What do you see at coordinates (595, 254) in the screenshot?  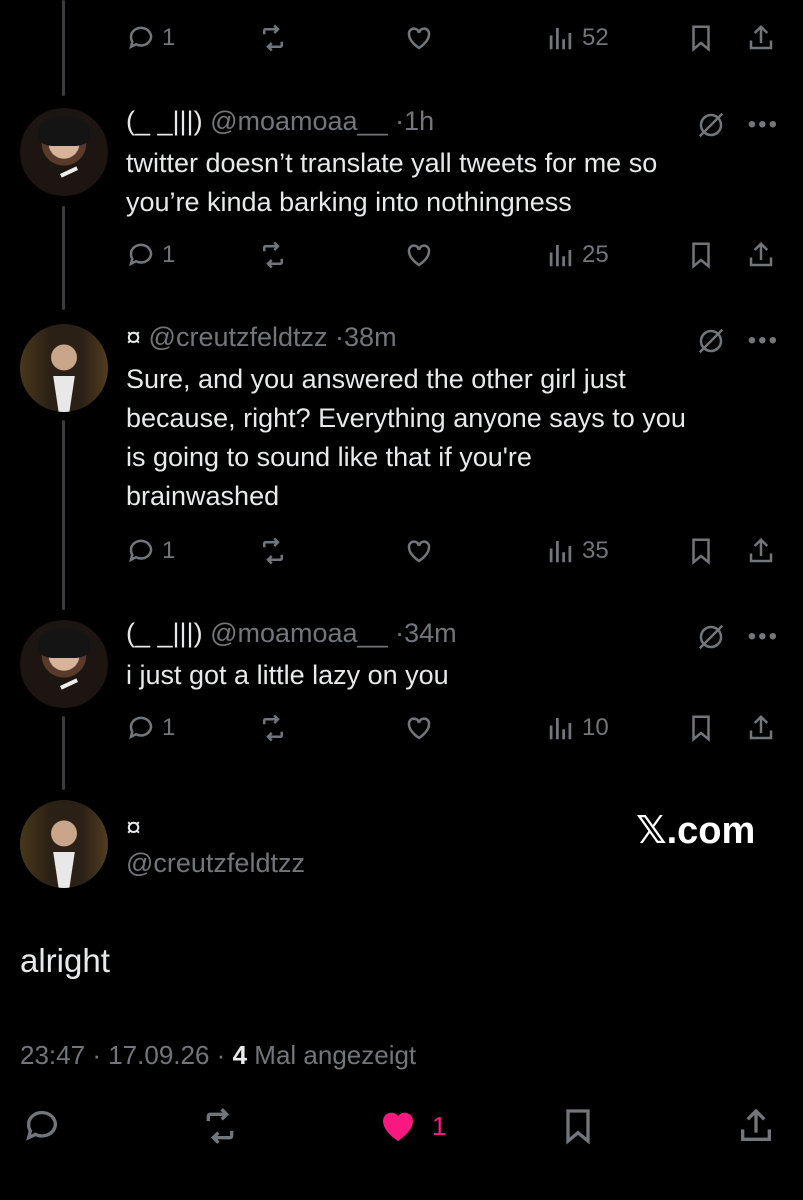 I see `views-count: 25` at bounding box center [595, 254].